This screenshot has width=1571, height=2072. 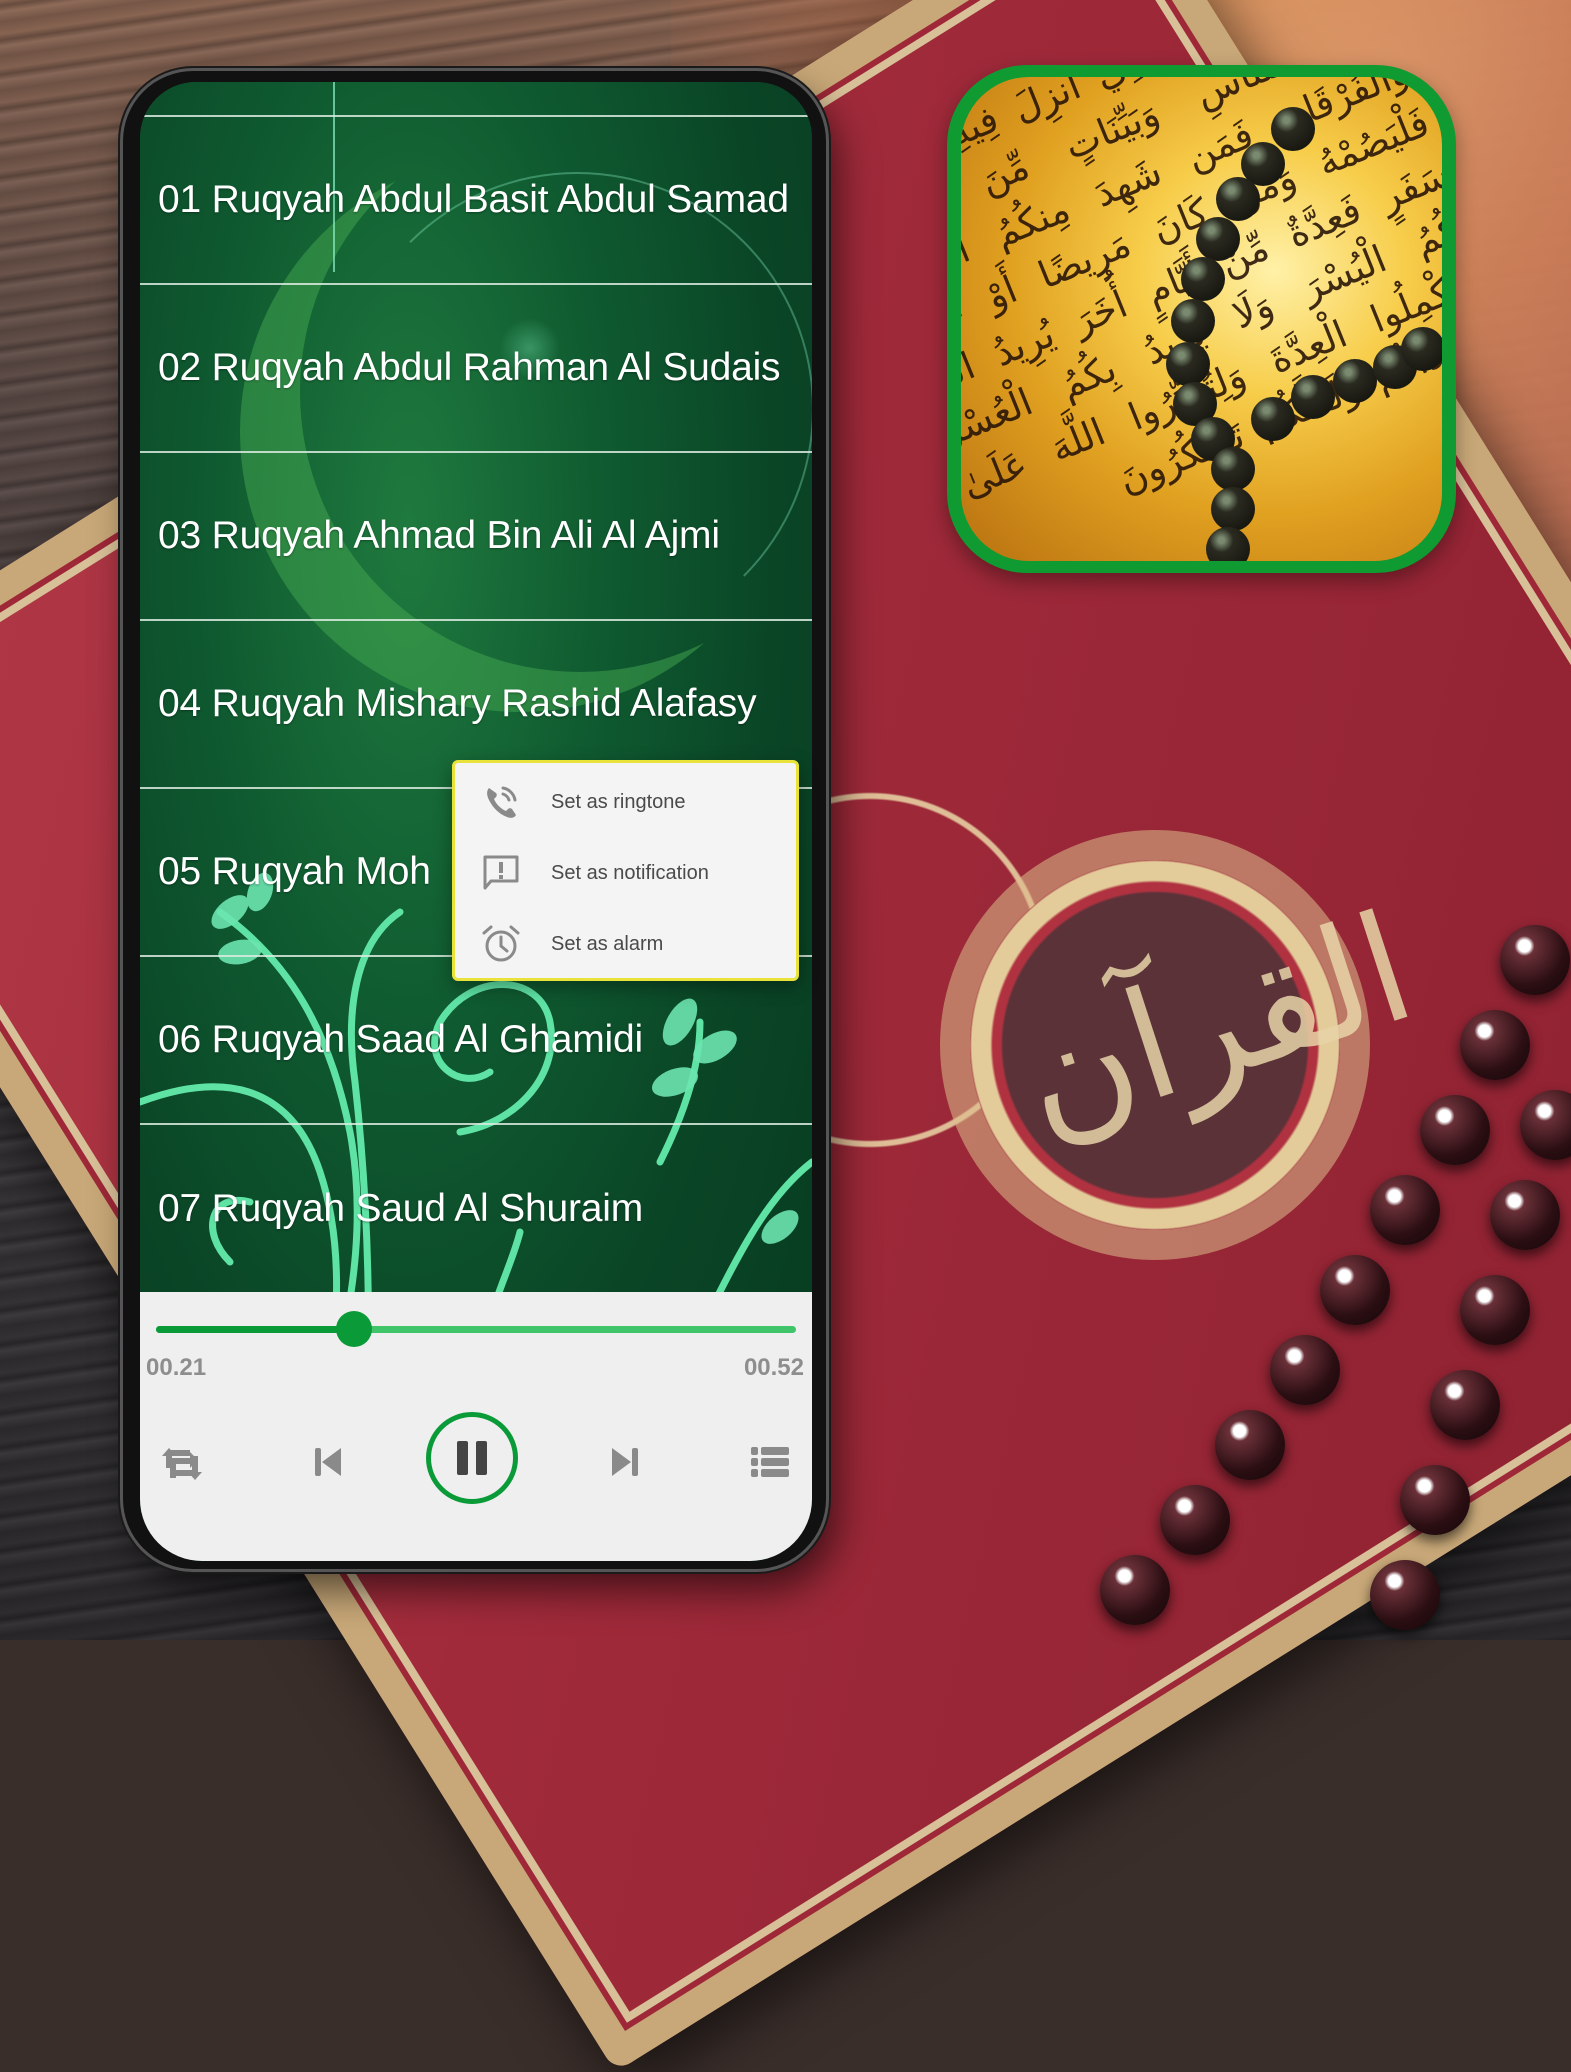 I want to click on menu-item-set-notification: Set as notification, so click(x=625, y=873).